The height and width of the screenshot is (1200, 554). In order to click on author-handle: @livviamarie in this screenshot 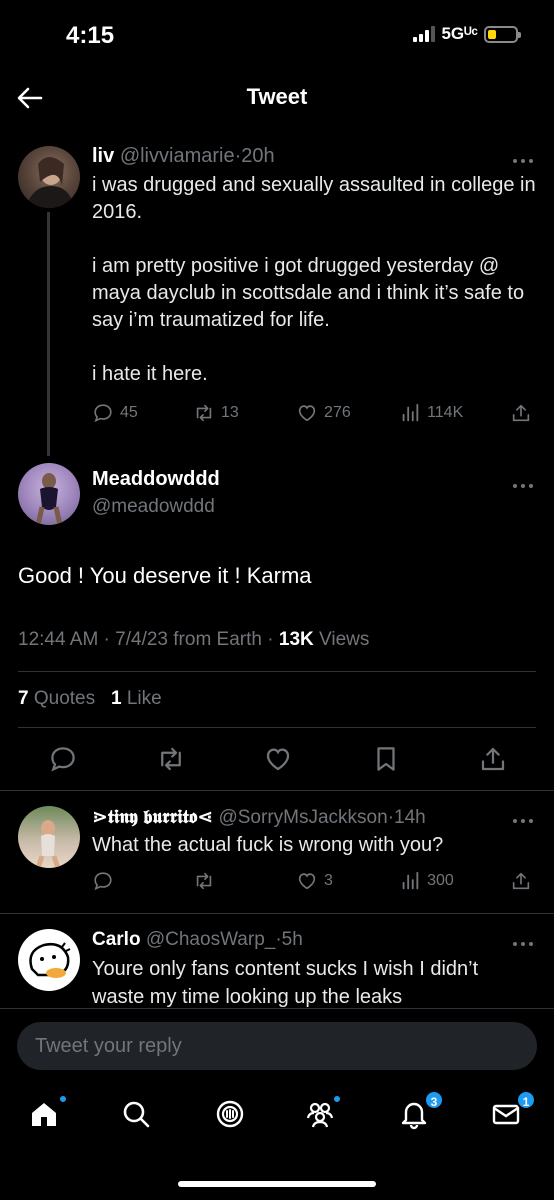, I will do `click(177, 156)`.